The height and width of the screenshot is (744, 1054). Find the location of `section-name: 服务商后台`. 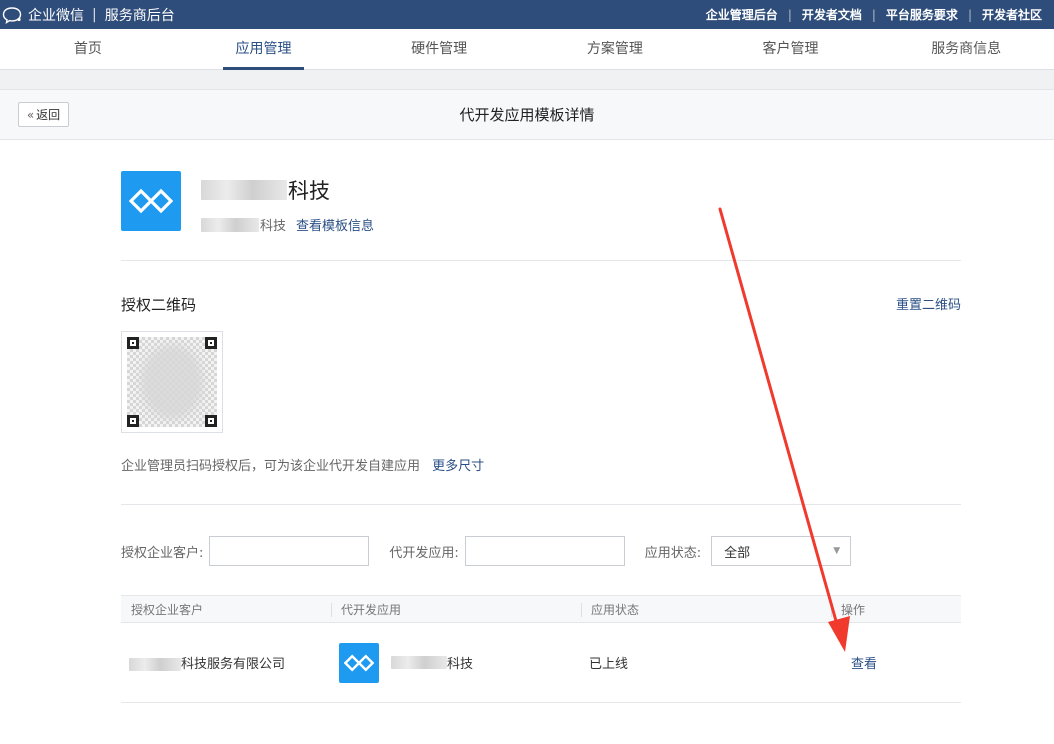

section-name: 服务商后台 is located at coordinates (139, 15).